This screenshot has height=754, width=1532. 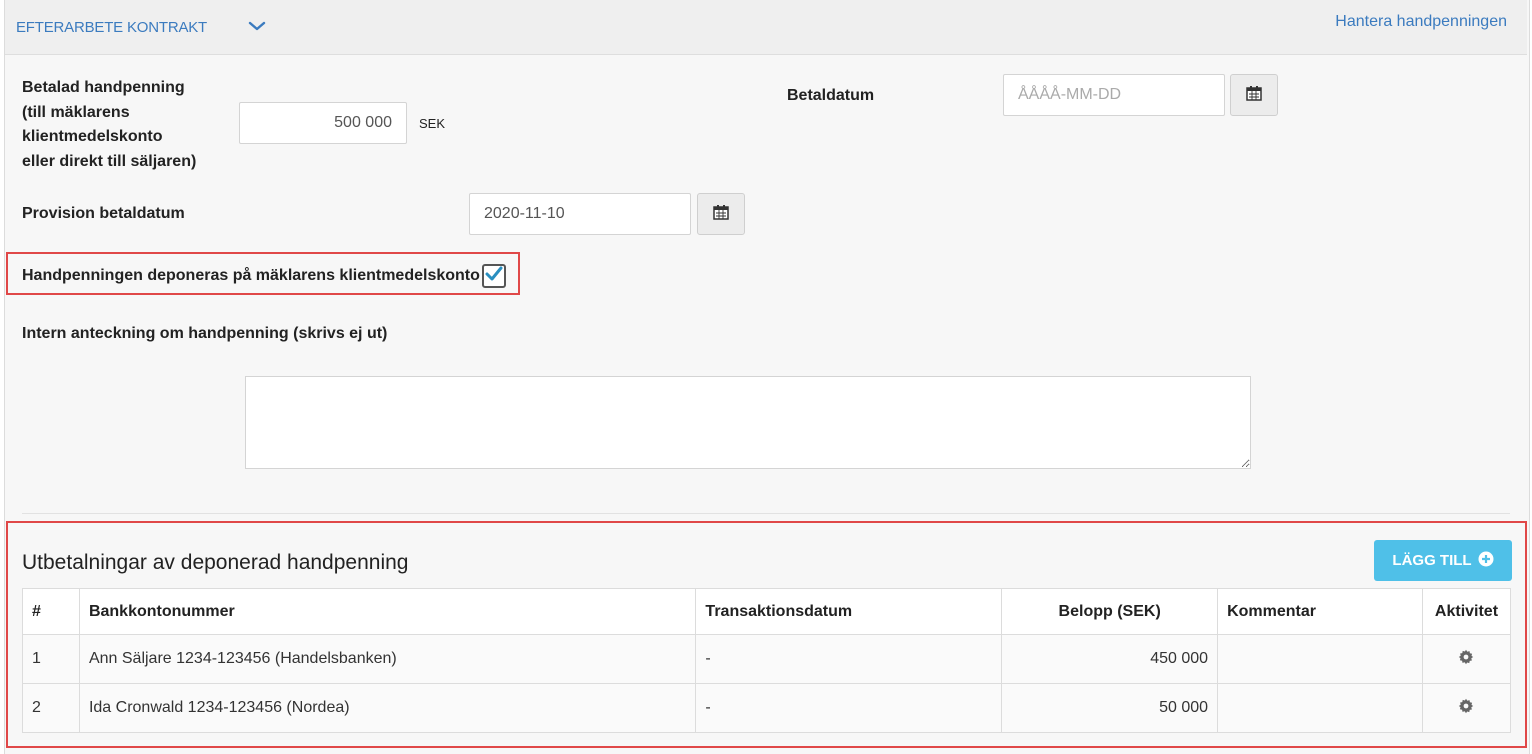 What do you see at coordinates (387, 708) in the screenshot?
I see `bank-account: Ida Cronwald 1234-123456 (Nordea)` at bounding box center [387, 708].